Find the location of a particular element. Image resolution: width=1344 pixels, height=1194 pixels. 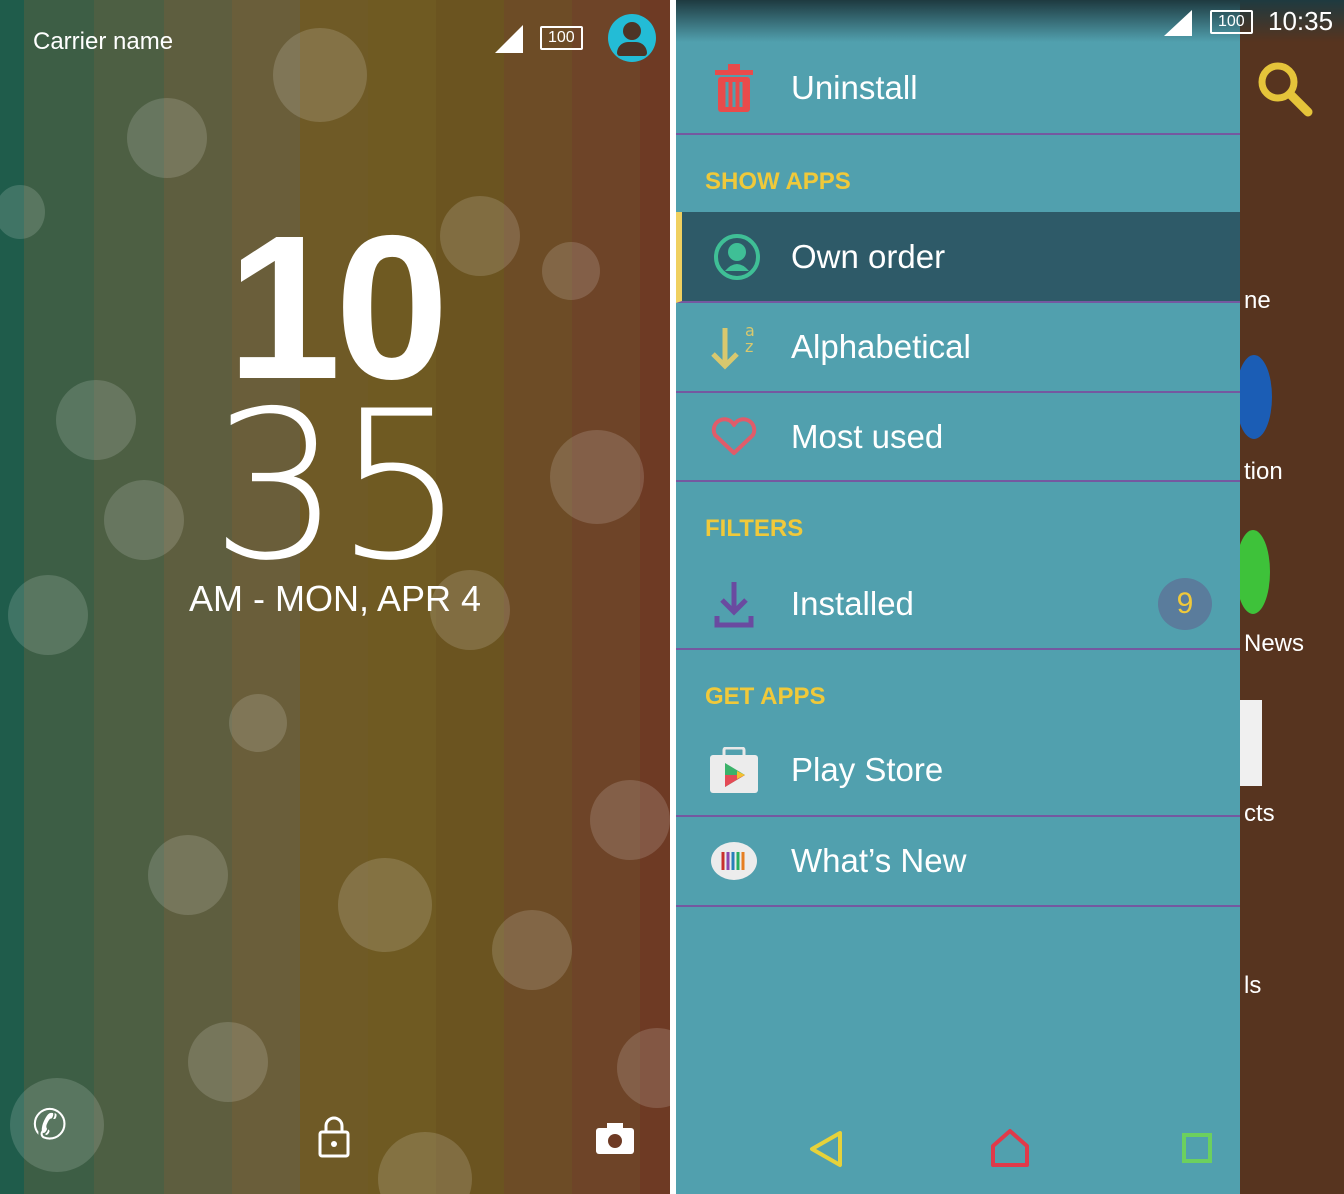

status-time: 10:35 is located at coordinates (1301, 21).